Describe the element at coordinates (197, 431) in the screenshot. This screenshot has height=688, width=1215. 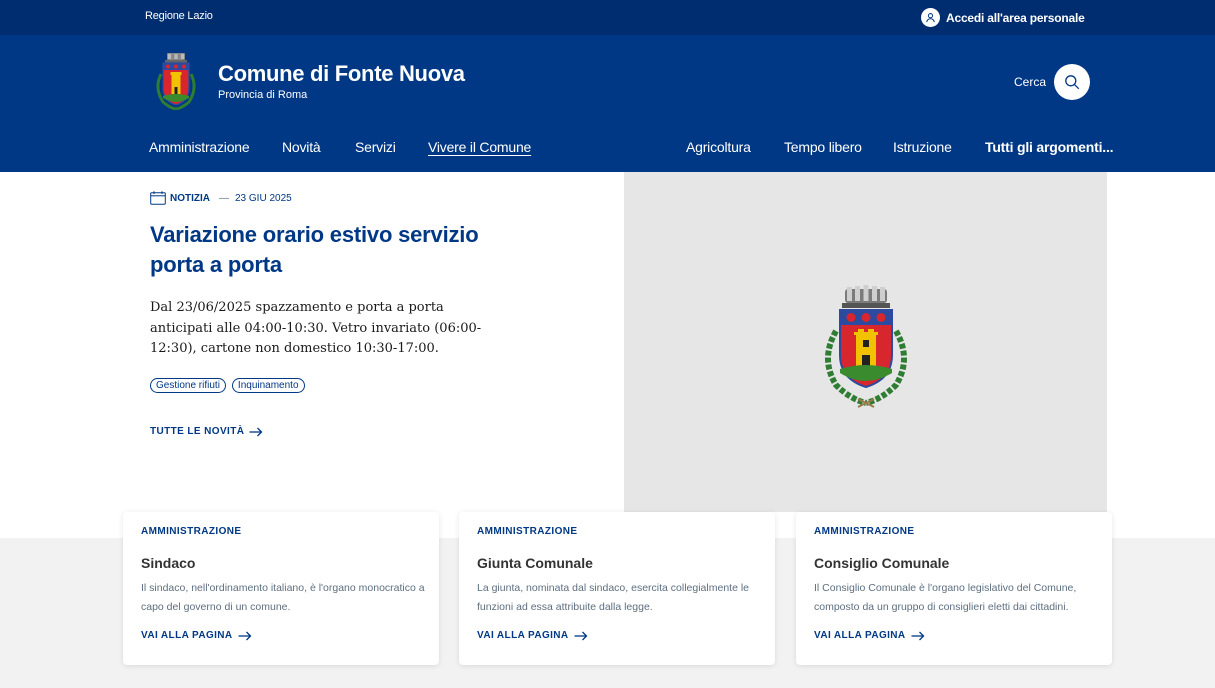
I see `all-news-label: TUTTE LE NOVITÀ` at that location.